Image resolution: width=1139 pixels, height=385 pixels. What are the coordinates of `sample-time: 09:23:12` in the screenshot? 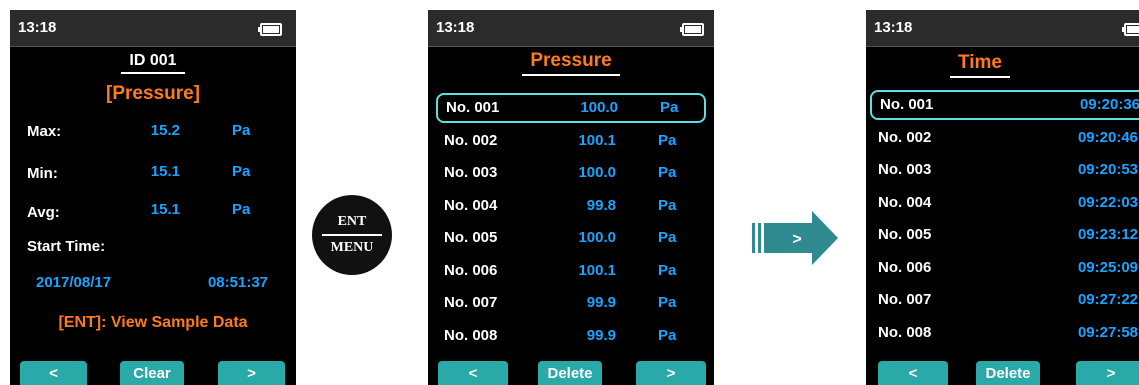 It's located at (1107, 234).